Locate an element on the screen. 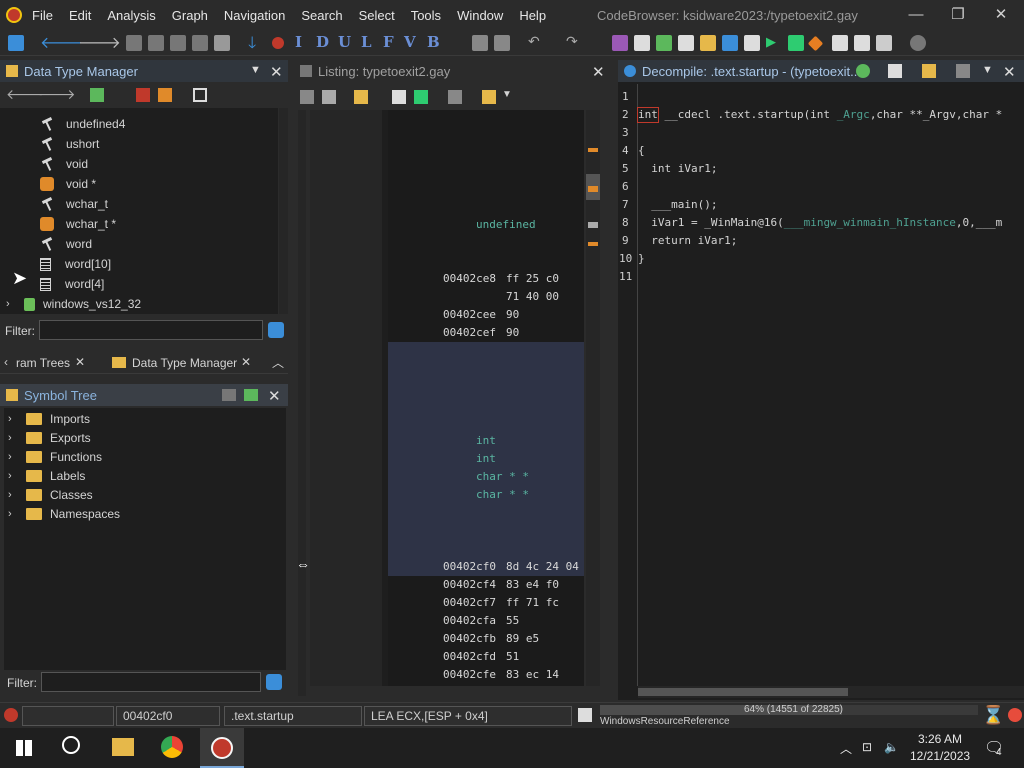  address: 00402cfa is located at coordinates (469, 620).